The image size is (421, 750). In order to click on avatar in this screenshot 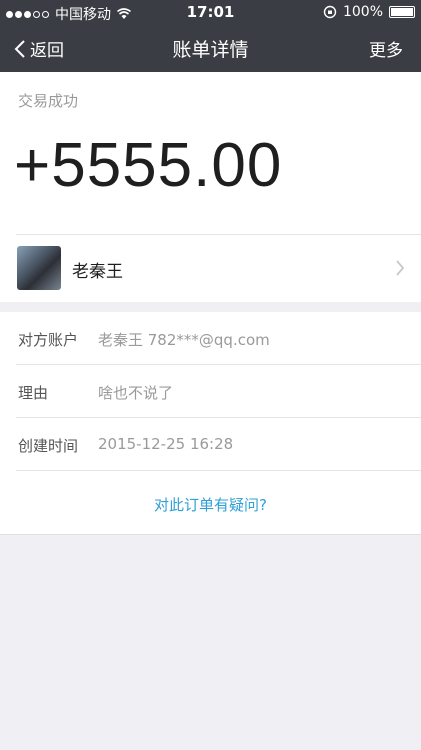, I will do `click(39, 268)`.